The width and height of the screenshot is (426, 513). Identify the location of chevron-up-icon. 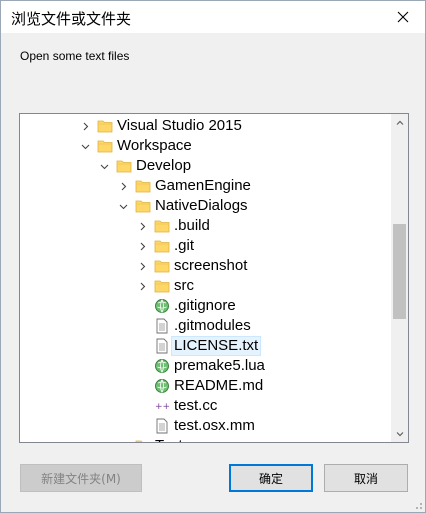
(399, 122).